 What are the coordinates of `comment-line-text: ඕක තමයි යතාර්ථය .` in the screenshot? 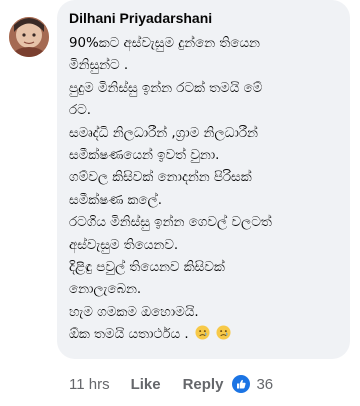 It's located at (129, 335).